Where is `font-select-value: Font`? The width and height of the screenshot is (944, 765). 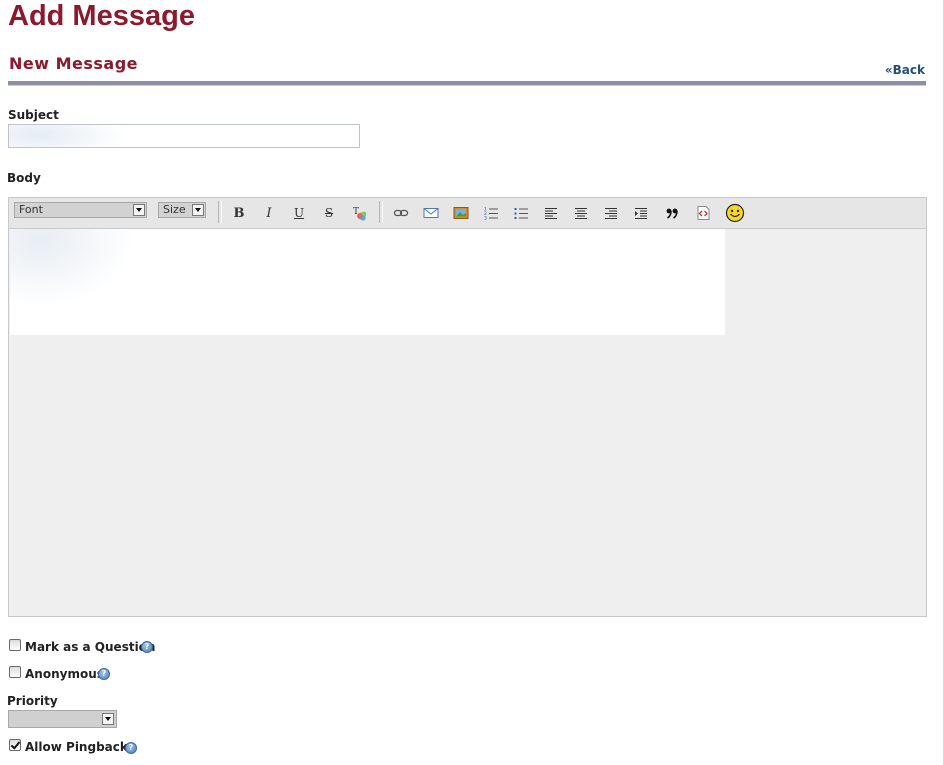 font-select-value: Font is located at coordinates (31, 209).